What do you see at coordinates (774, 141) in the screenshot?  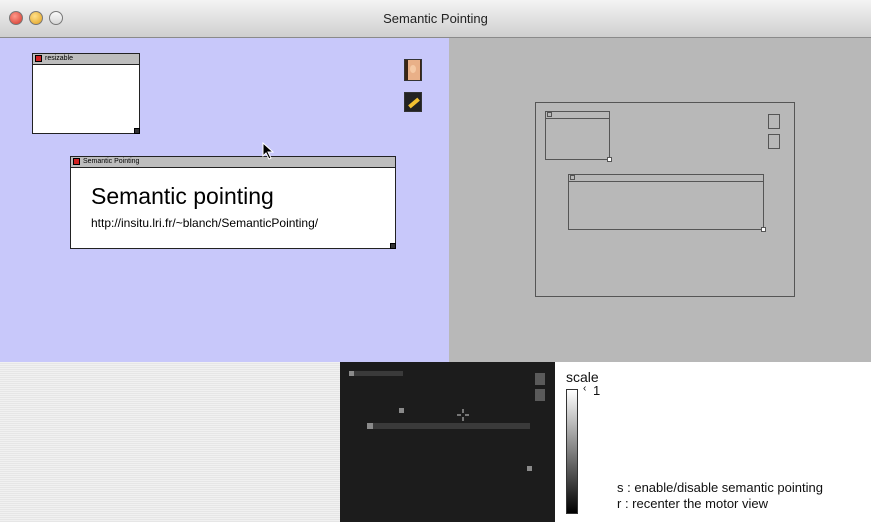 I see `overview-wand-icon` at bounding box center [774, 141].